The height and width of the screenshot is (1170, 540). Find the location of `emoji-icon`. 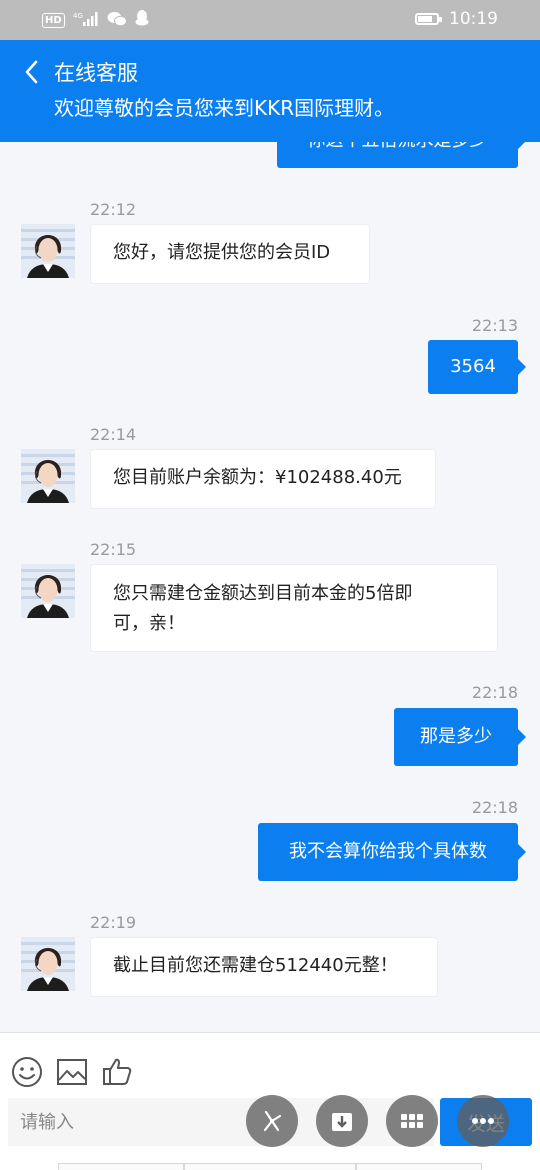

emoji-icon is located at coordinates (27, 1072).